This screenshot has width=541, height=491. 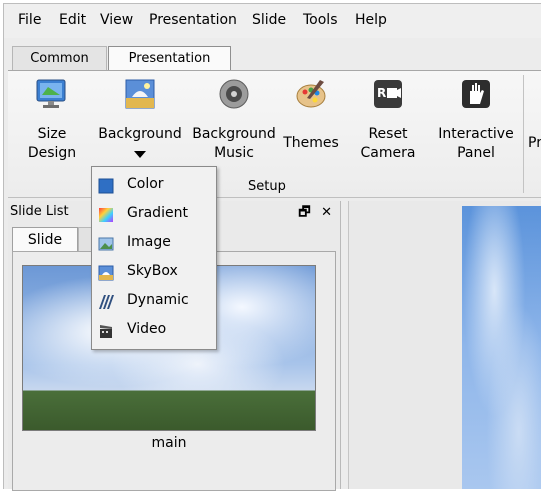 I want to click on tab-presentation: Presentation, so click(x=169, y=58).